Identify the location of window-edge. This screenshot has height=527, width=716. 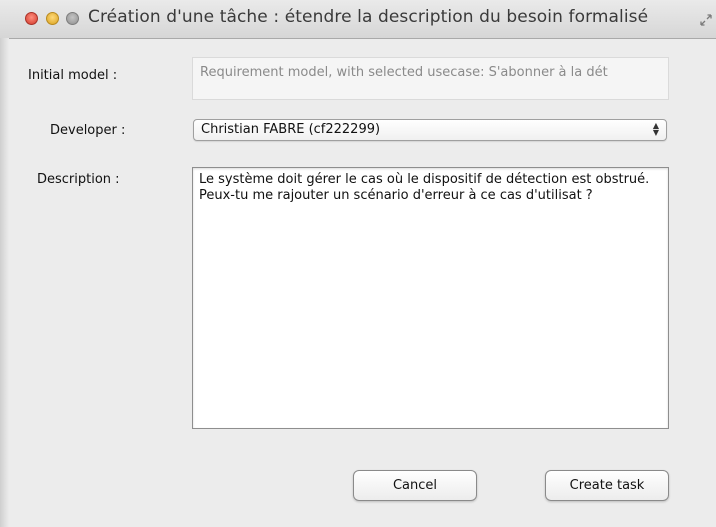
(4, 282).